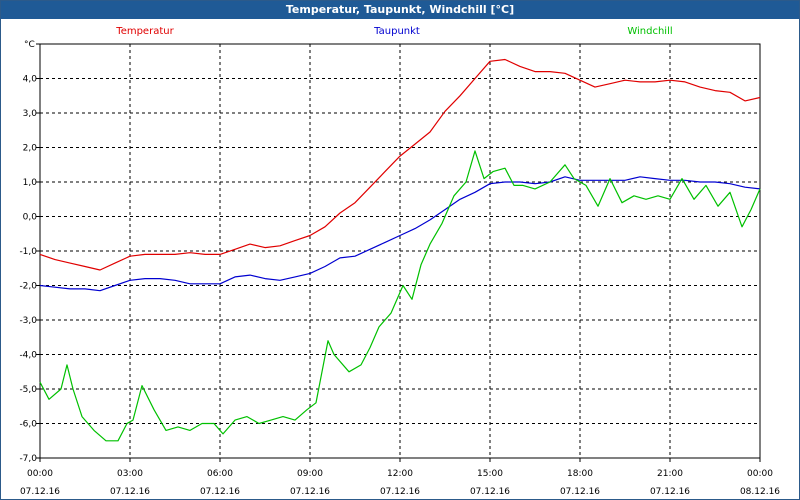  Describe the element at coordinates (144, 31) in the screenshot. I see `legend-item: Temperatur` at that location.